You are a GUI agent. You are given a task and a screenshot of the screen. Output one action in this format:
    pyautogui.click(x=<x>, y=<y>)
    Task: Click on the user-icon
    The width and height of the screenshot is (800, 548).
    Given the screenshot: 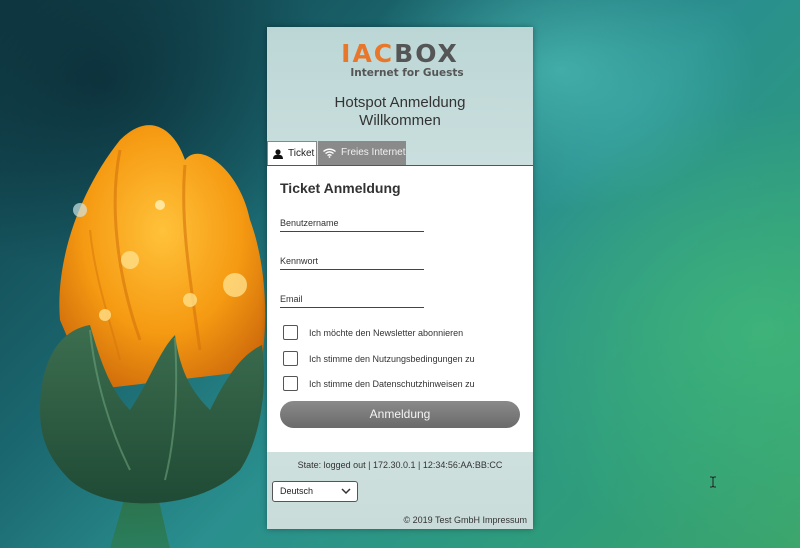 What is the action you would take?
    pyautogui.click(x=278, y=153)
    